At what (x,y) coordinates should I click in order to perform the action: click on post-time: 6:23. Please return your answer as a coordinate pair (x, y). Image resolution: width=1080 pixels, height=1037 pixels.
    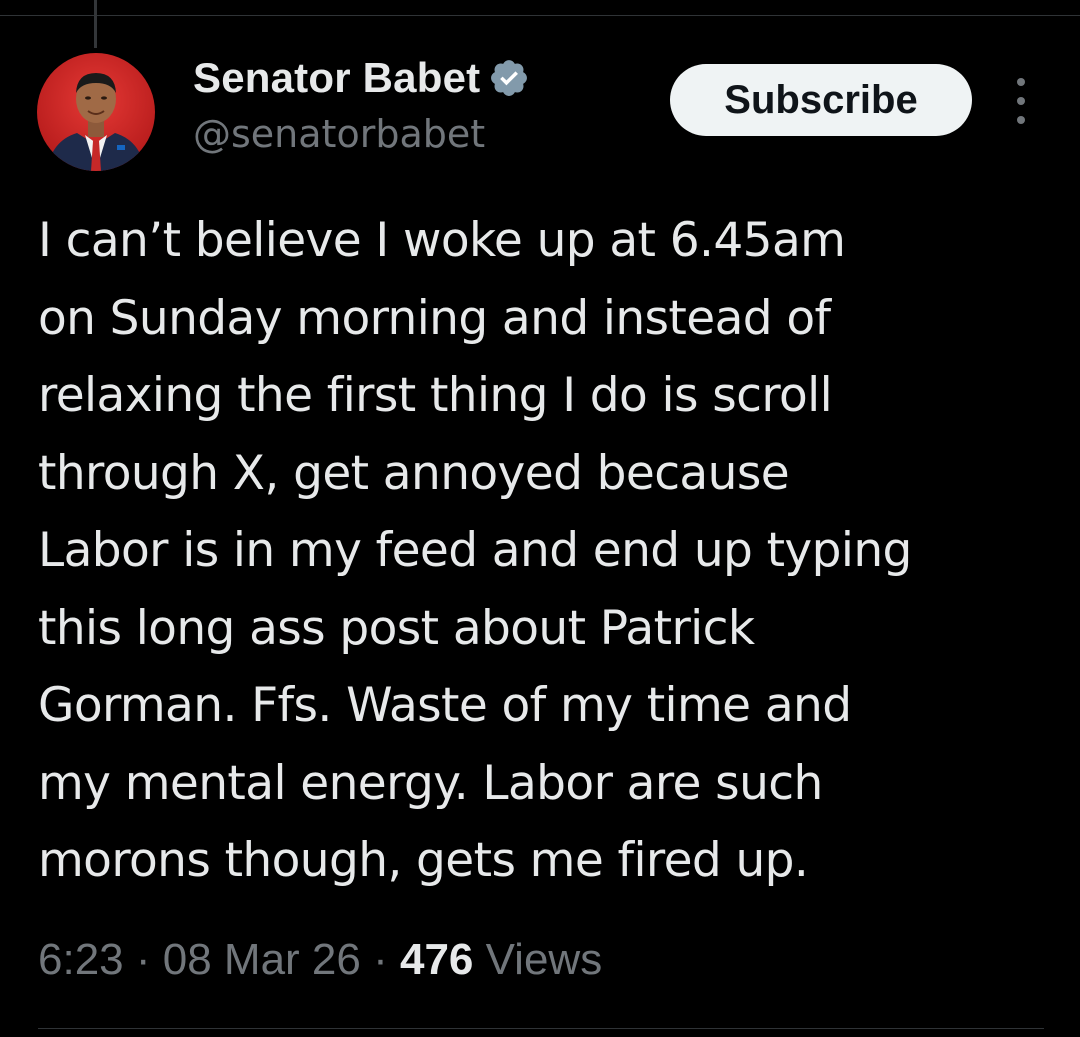
    Looking at the image, I should click on (81, 959).